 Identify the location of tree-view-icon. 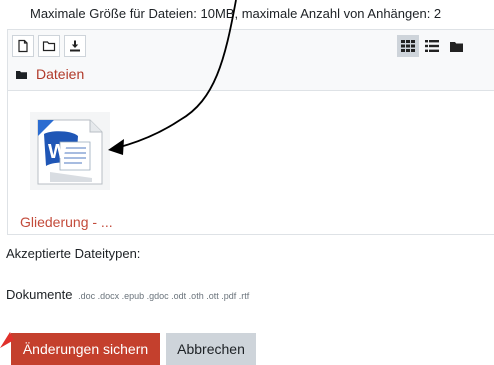
(456, 46).